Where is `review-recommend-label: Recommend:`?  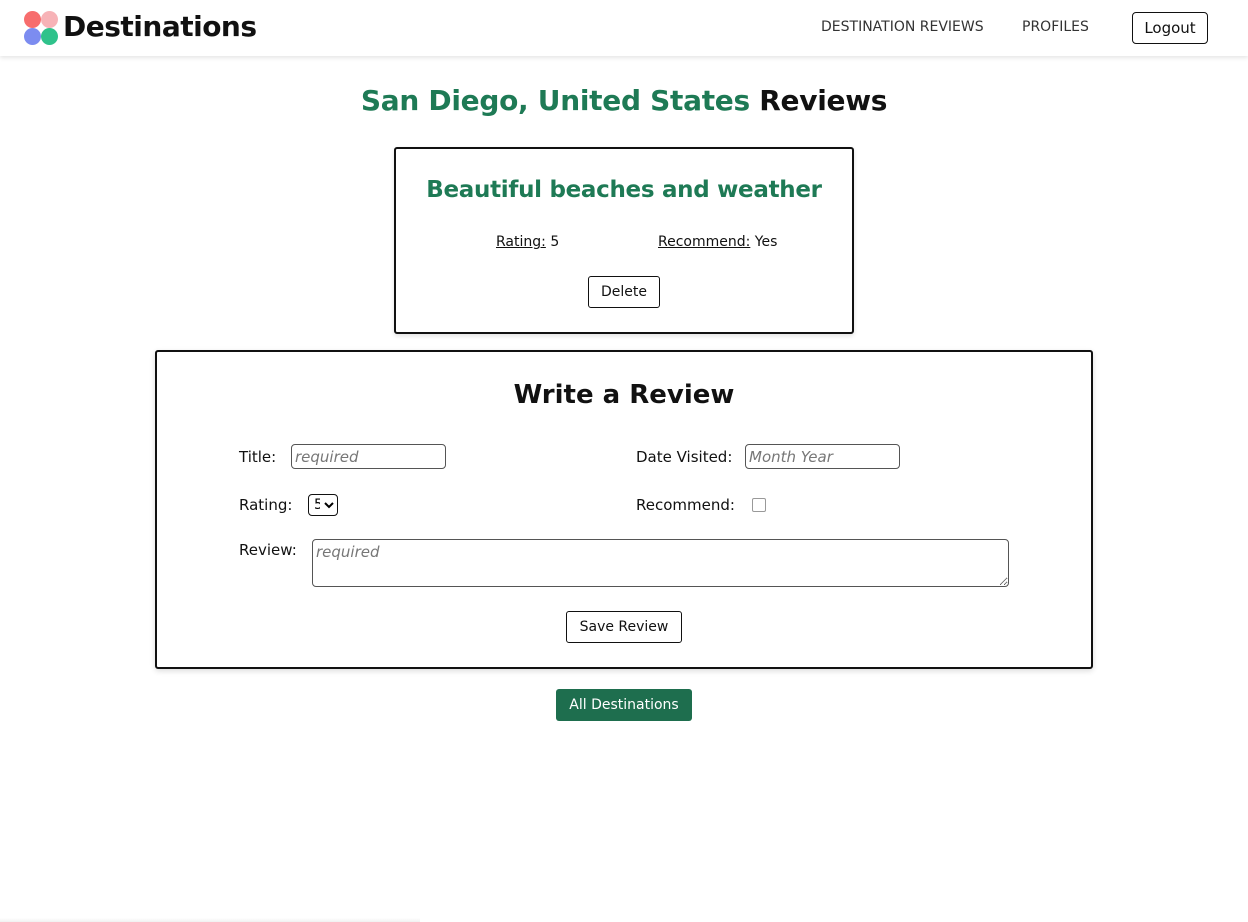 review-recommend-label: Recommend: is located at coordinates (704, 242).